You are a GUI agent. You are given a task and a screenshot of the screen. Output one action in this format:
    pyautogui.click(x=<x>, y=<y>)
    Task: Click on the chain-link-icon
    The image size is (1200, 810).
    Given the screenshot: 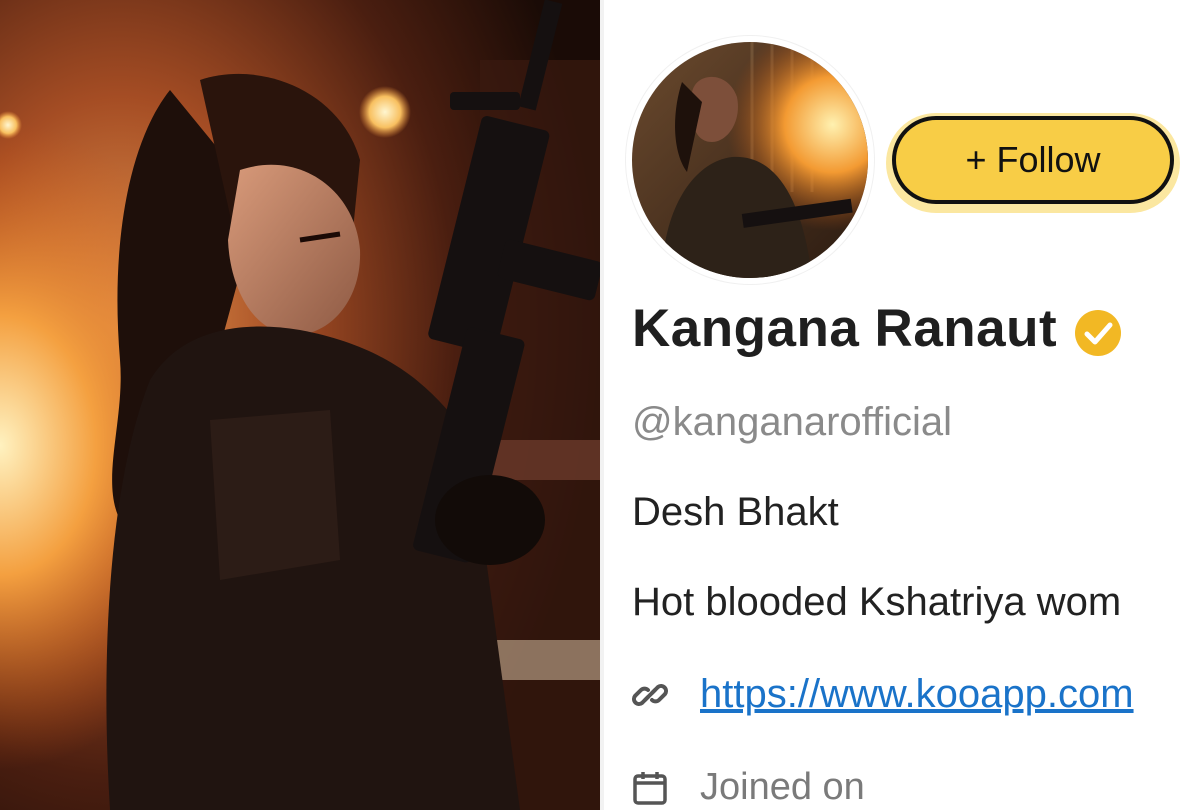 What is the action you would take?
    pyautogui.click(x=650, y=694)
    